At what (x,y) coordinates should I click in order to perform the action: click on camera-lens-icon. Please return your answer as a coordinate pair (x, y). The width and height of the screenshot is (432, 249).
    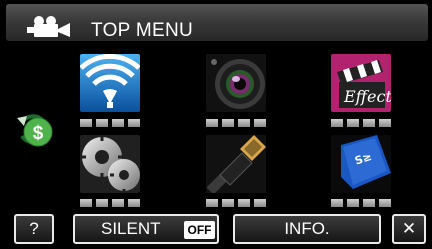
    Looking at the image, I should click on (236, 83).